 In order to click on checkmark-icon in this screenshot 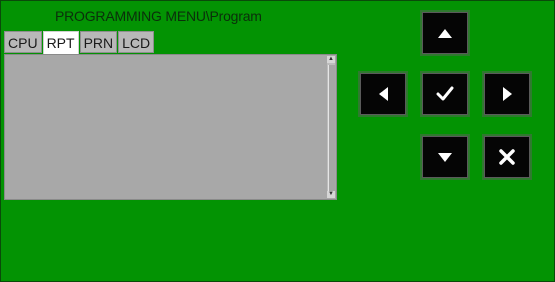, I will do `click(445, 93)`.